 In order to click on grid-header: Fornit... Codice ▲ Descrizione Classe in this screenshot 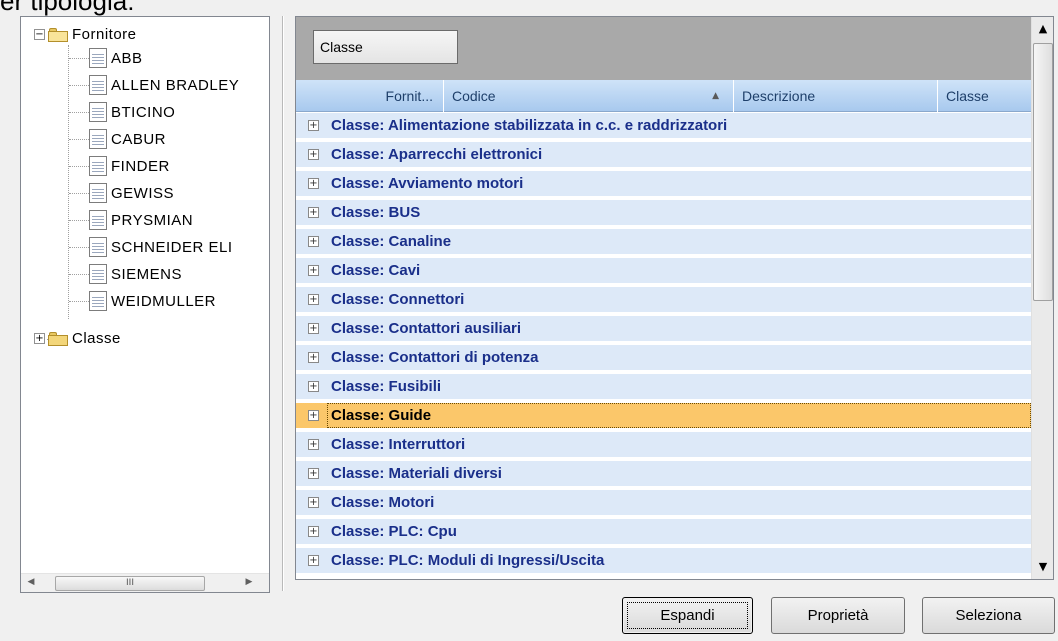, I will do `click(663, 96)`.